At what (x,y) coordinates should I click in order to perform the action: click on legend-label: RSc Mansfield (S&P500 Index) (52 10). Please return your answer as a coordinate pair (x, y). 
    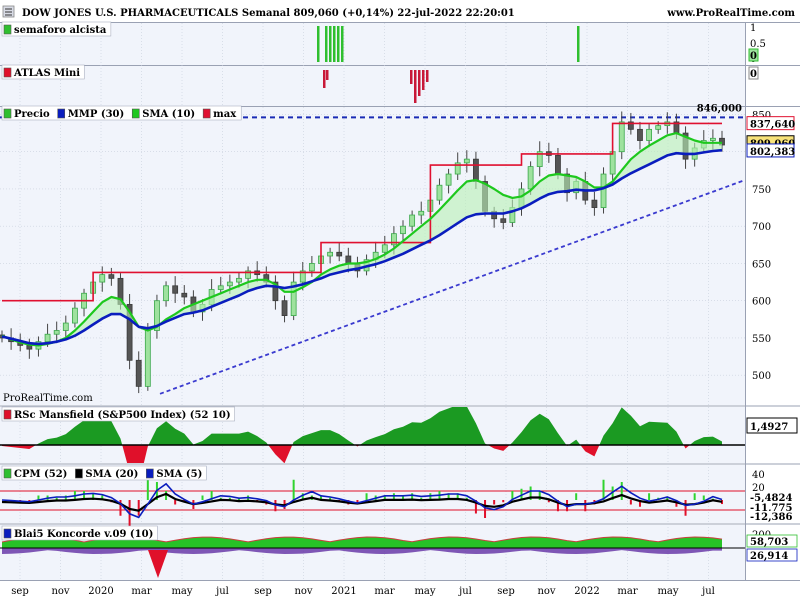
    Looking at the image, I should click on (122, 415).